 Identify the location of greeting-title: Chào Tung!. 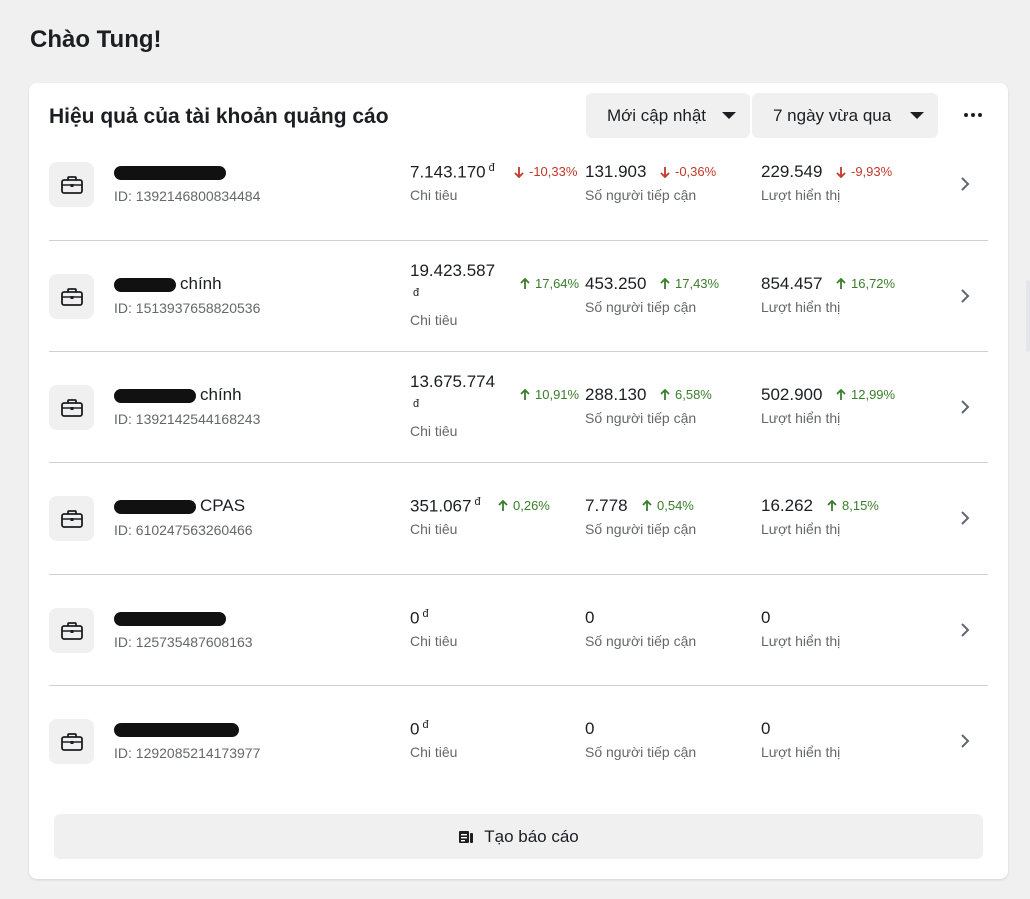
(96, 39).